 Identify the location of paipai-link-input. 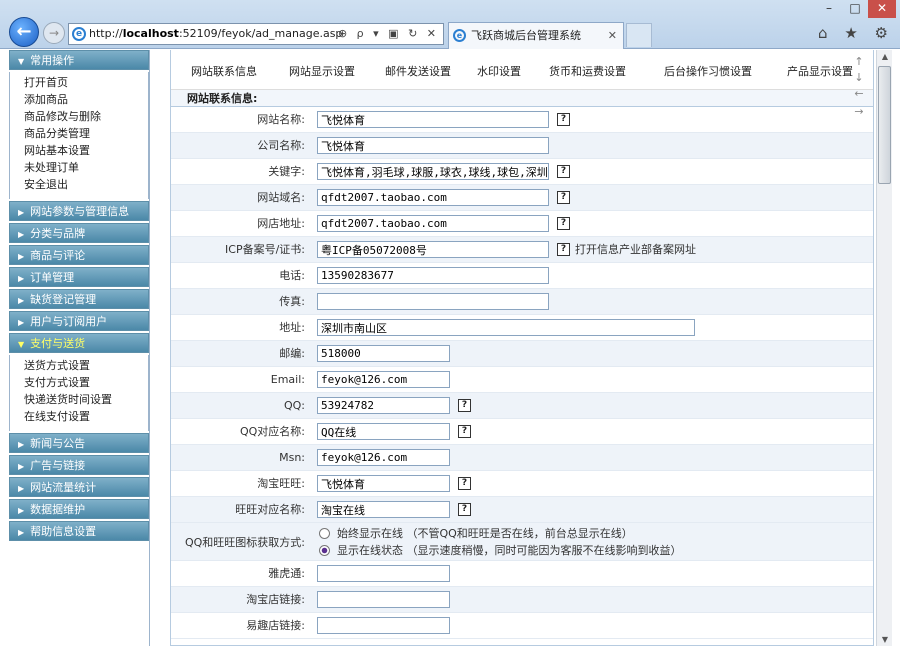
(383, 625).